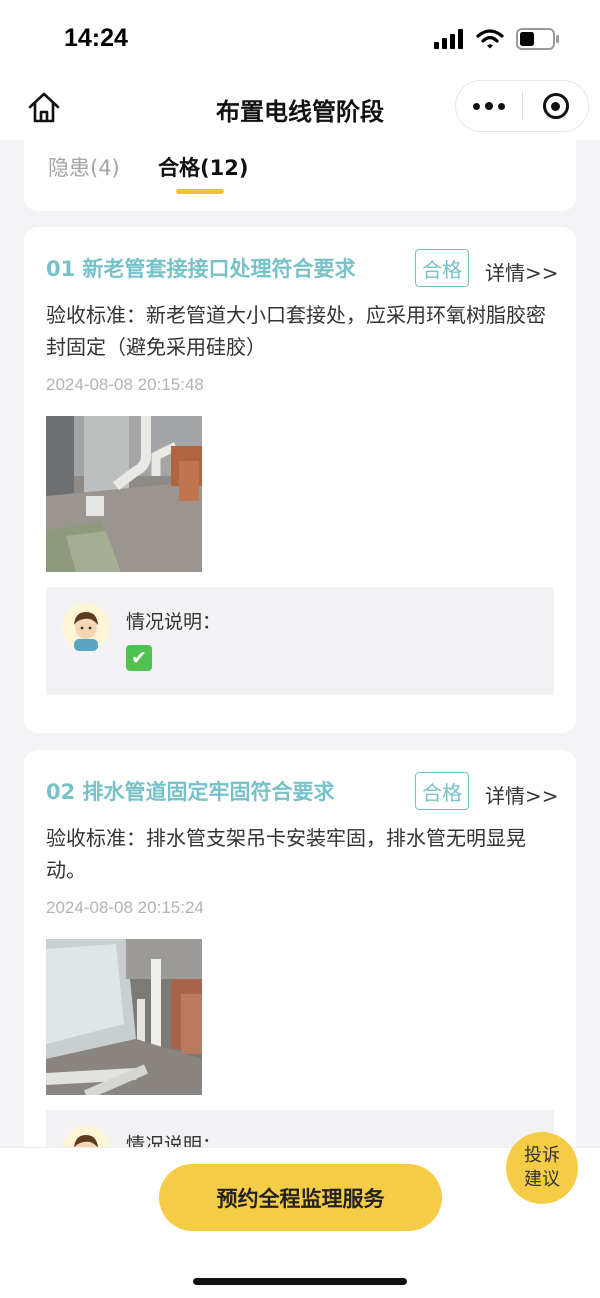 The width and height of the screenshot is (600, 1298). I want to click on avatar, so click(86, 627).